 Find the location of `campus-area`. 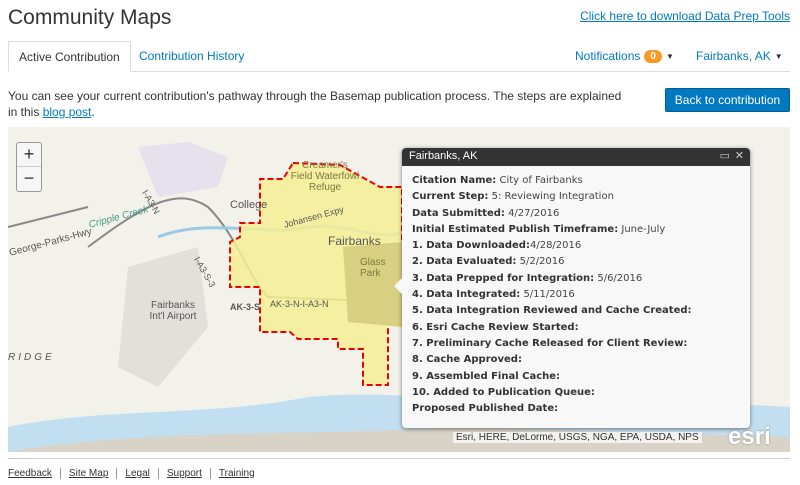

campus-area is located at coordinates (183, 169).